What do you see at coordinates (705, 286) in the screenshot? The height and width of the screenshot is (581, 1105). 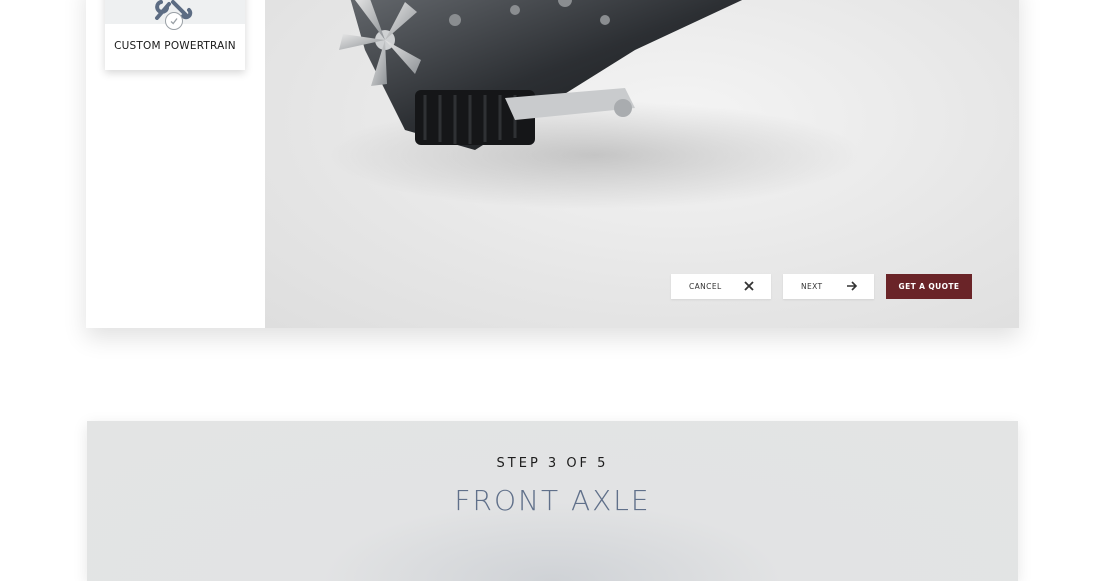 I see `cancel-label: CANCEL` at bounding box center [705, 286].